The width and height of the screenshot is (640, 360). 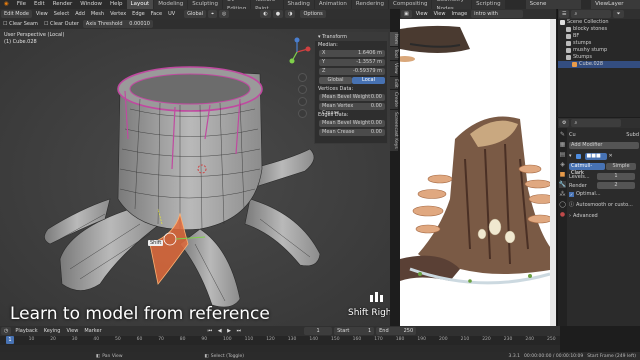 What do you see at coordinates (39, 4) in the screenshot?
I see `menu-edit: Edit` at bounding box center [39, 4].